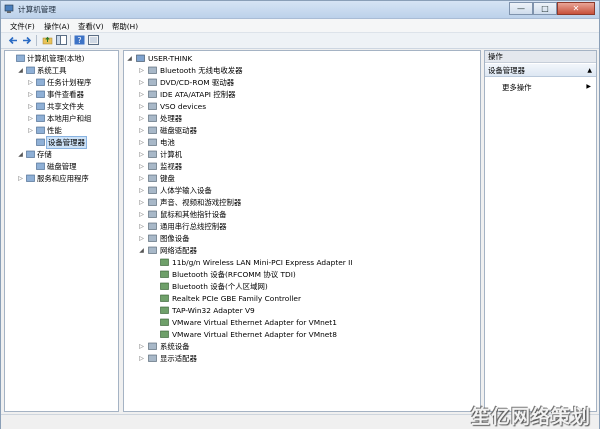  Describe the element at coordinates (91, 26) in the screenshot. I see `menu-view: 查看(V)` at that location.